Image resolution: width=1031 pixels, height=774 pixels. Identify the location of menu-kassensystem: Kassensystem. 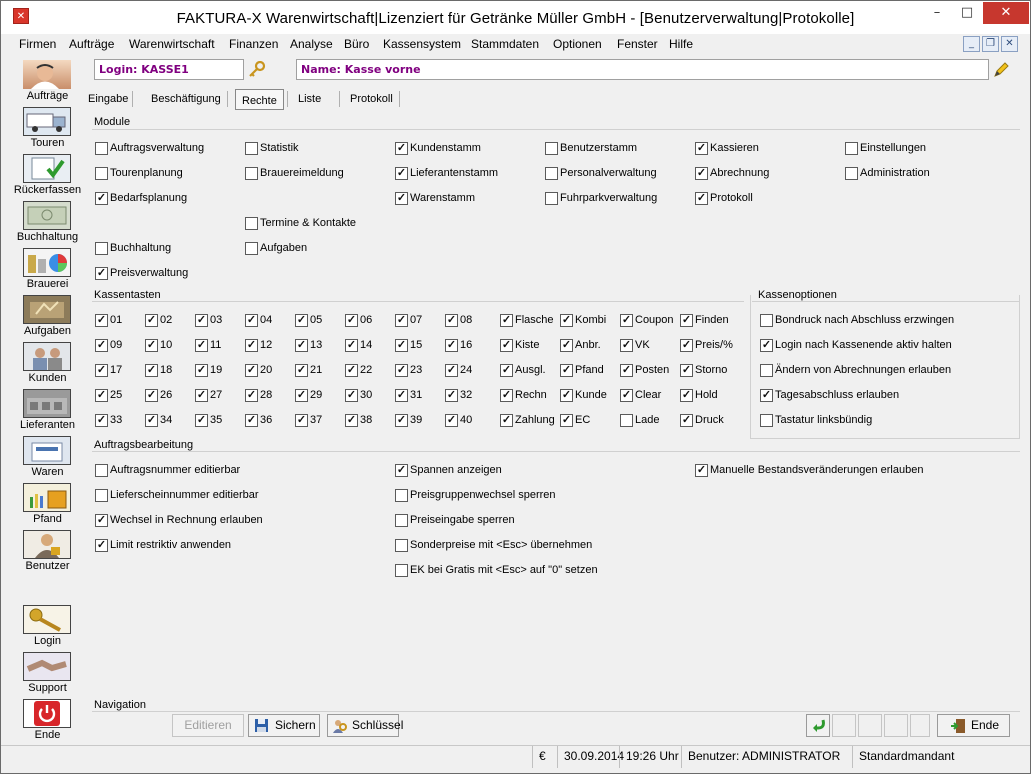
(422, 44).